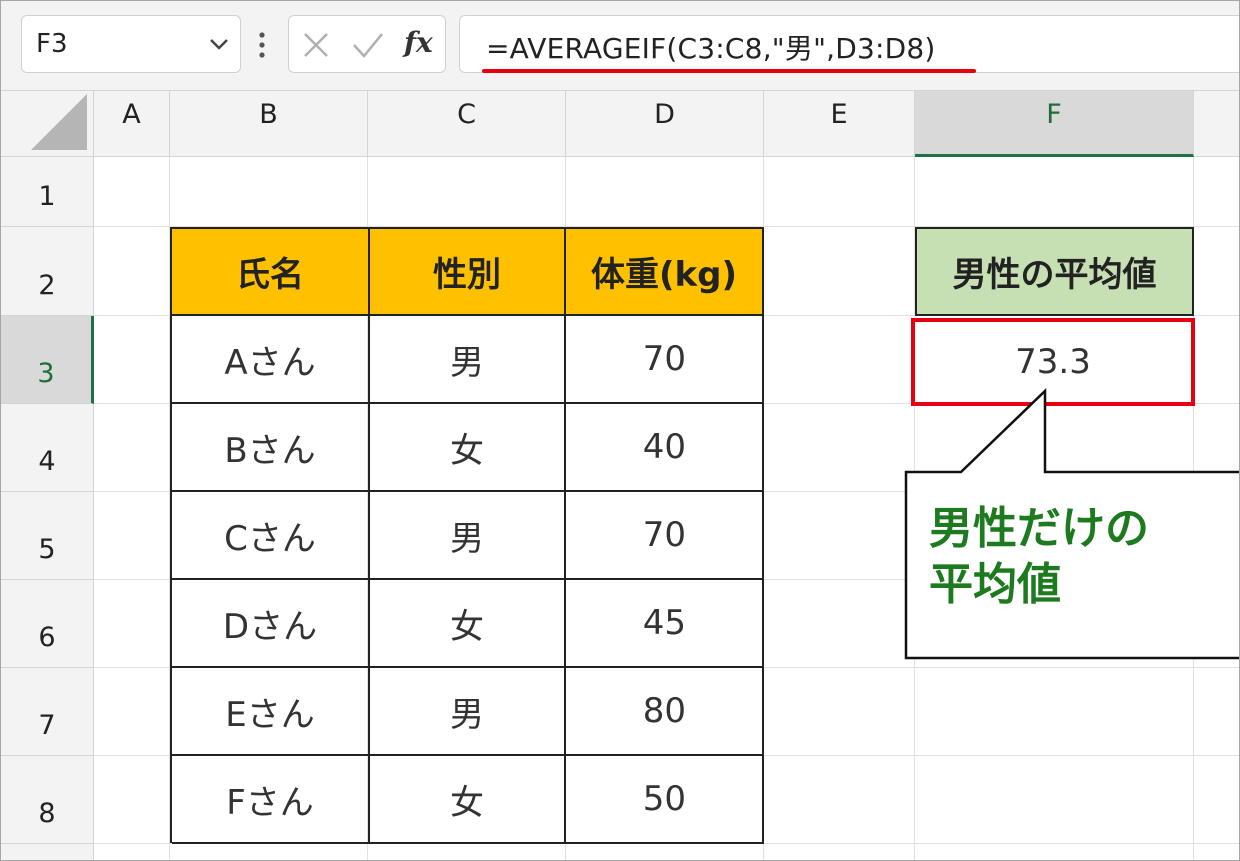  What do you see at coordinates (59, 122) in the screenshot?
I see `select-all-icon` at bounding box center [59, 122].